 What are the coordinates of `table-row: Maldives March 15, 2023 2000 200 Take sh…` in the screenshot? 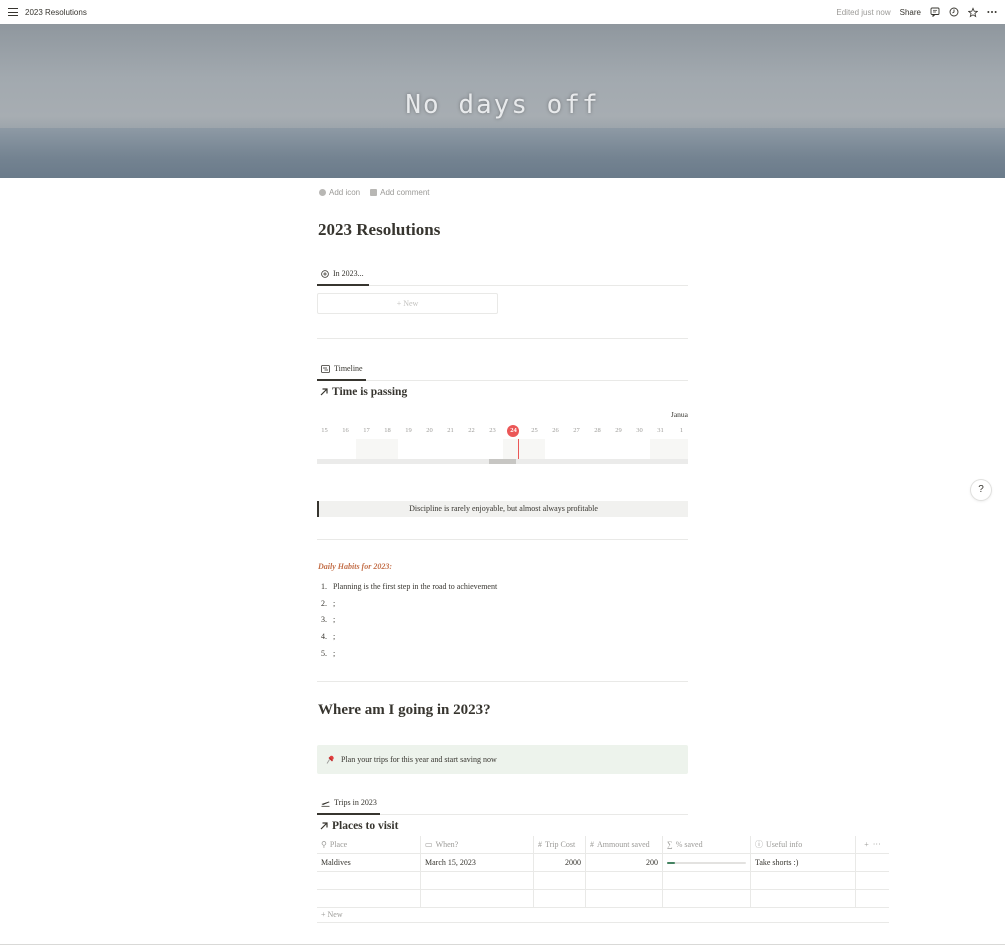 It's located at (603, 863).